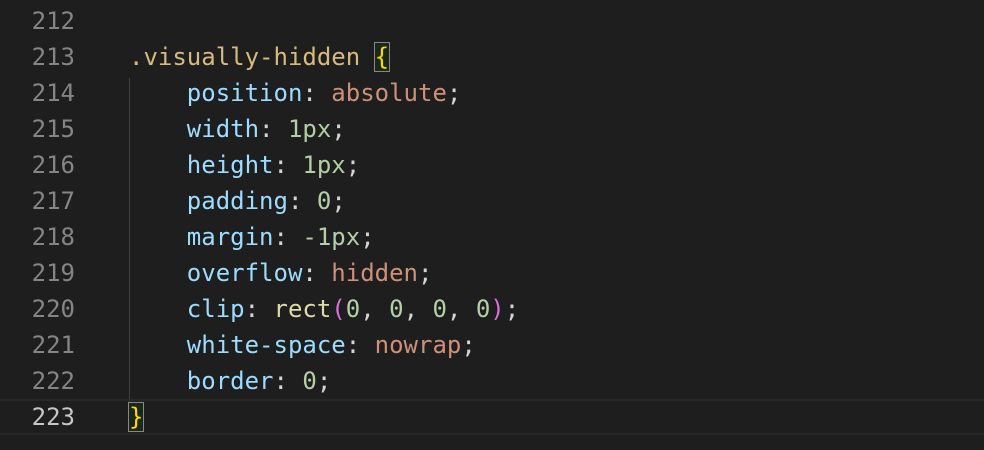 Image resolution: width=984 pixels, height=450 pixels. I want to click on line-number: 214, so click(53, 93).